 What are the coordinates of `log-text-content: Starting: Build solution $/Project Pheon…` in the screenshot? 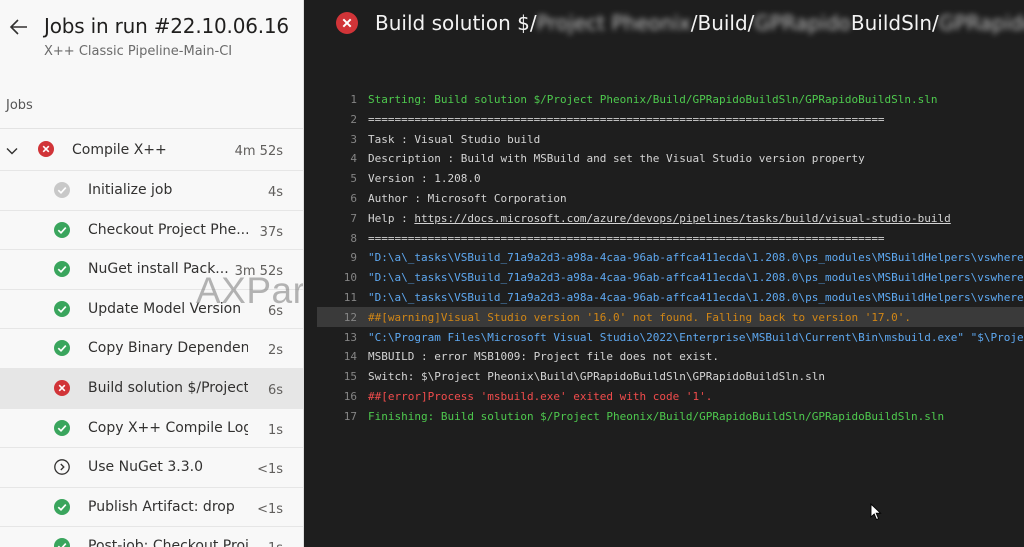 It's located at (653, 99).